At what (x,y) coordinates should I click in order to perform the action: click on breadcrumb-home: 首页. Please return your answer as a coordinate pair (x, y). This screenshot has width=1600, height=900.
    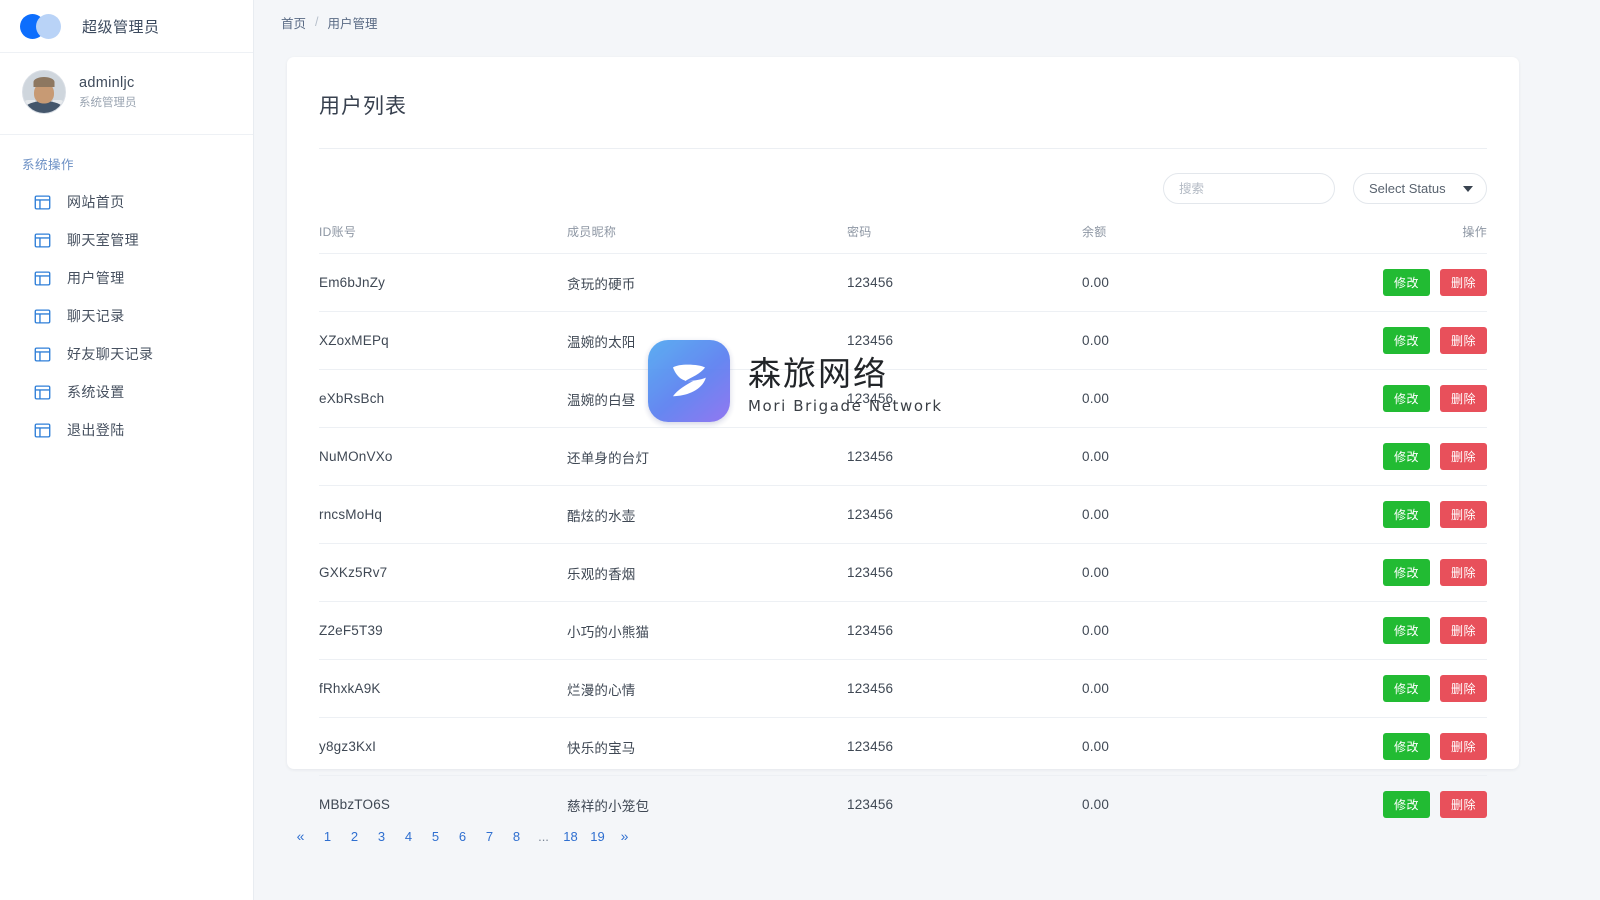
    Looking at the image, I should click on (293, 22).